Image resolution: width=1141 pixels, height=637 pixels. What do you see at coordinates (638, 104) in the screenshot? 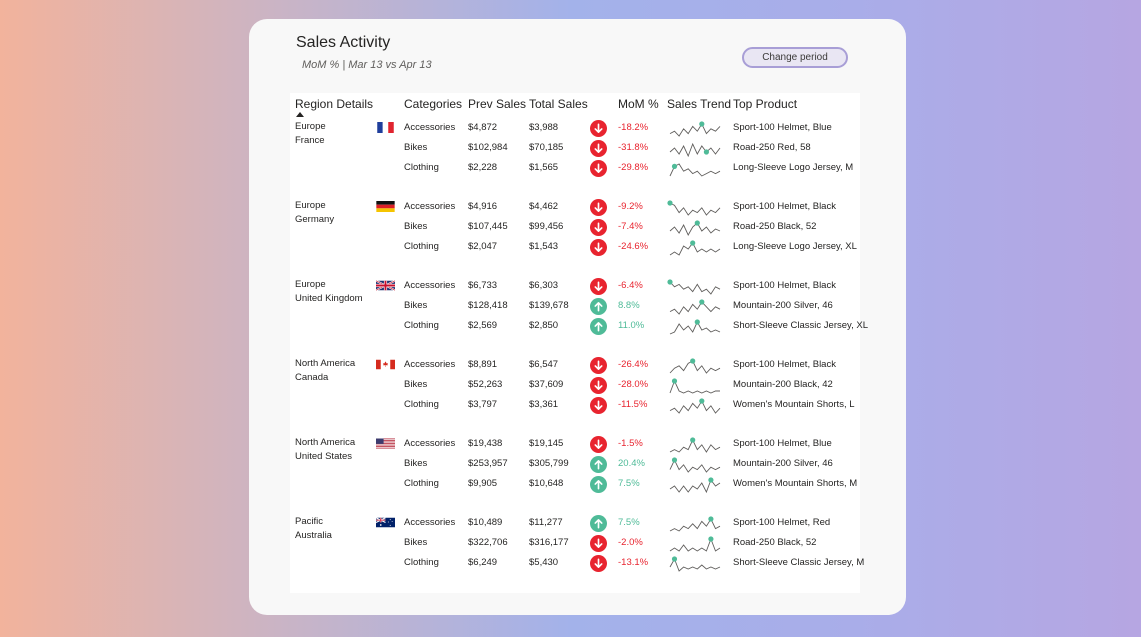
I see `column-header-mom: MoM %` at bounding box center [638, 104].